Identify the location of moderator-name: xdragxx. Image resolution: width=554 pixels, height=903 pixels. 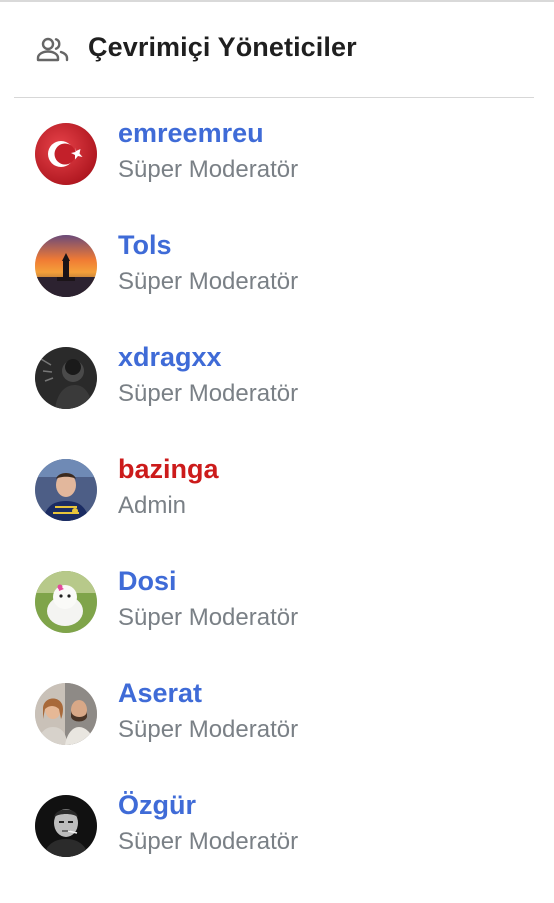
(170, 357).